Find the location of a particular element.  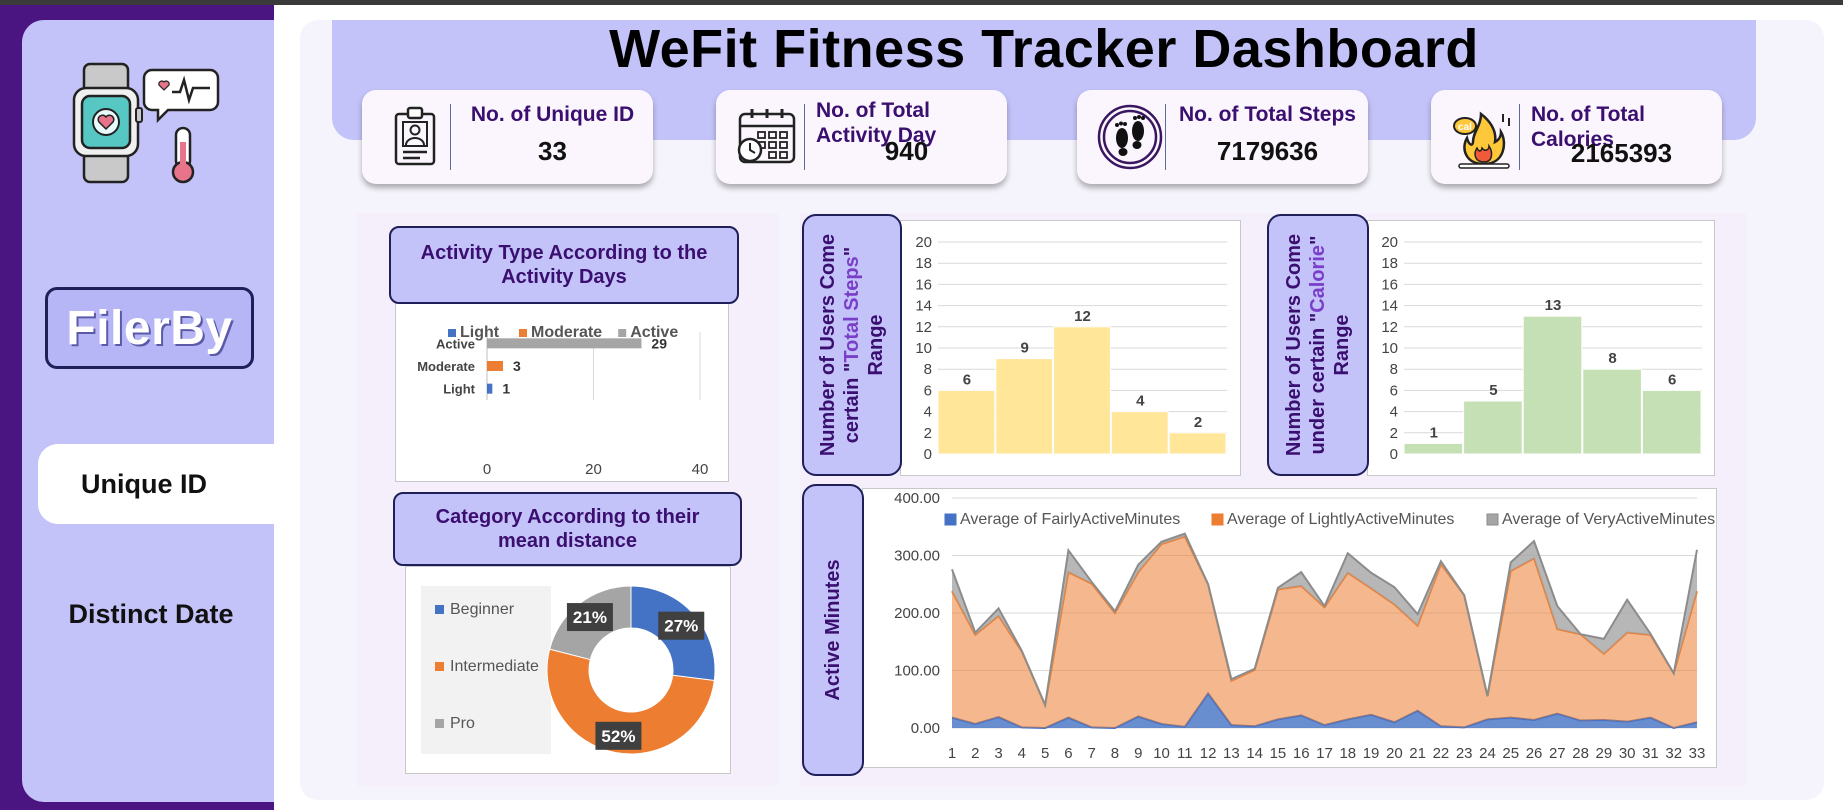

kpi-label: No. of Unique ID is located at coordinates (552, 114).